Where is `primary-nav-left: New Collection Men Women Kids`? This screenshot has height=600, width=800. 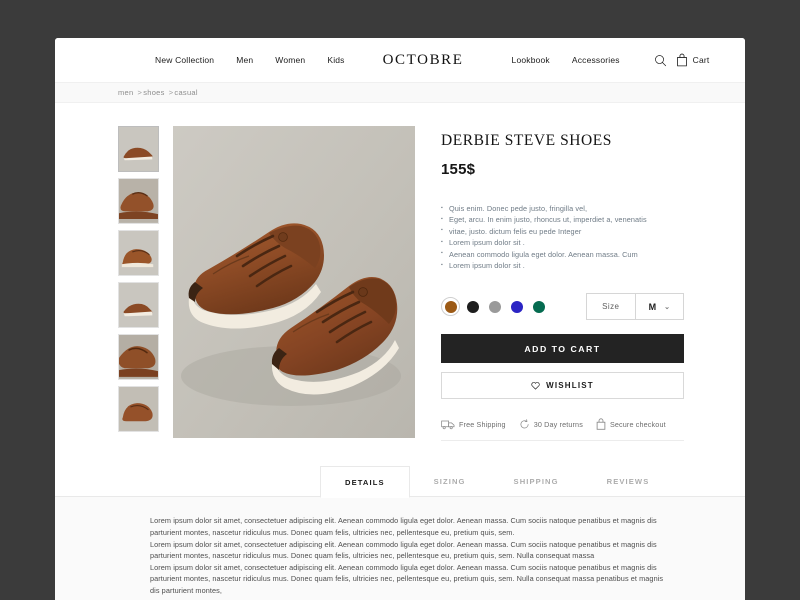 primary-nav-left: New Collection Men Women Kids is located at coordinates (250, 60).